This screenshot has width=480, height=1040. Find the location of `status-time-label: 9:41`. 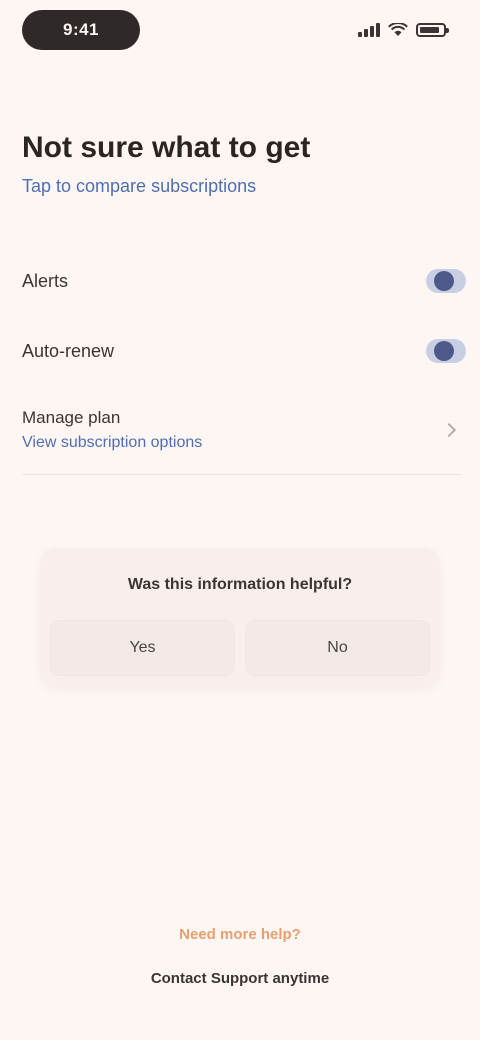

status-time-label: 9:41 is located at coordinates (81, 29).